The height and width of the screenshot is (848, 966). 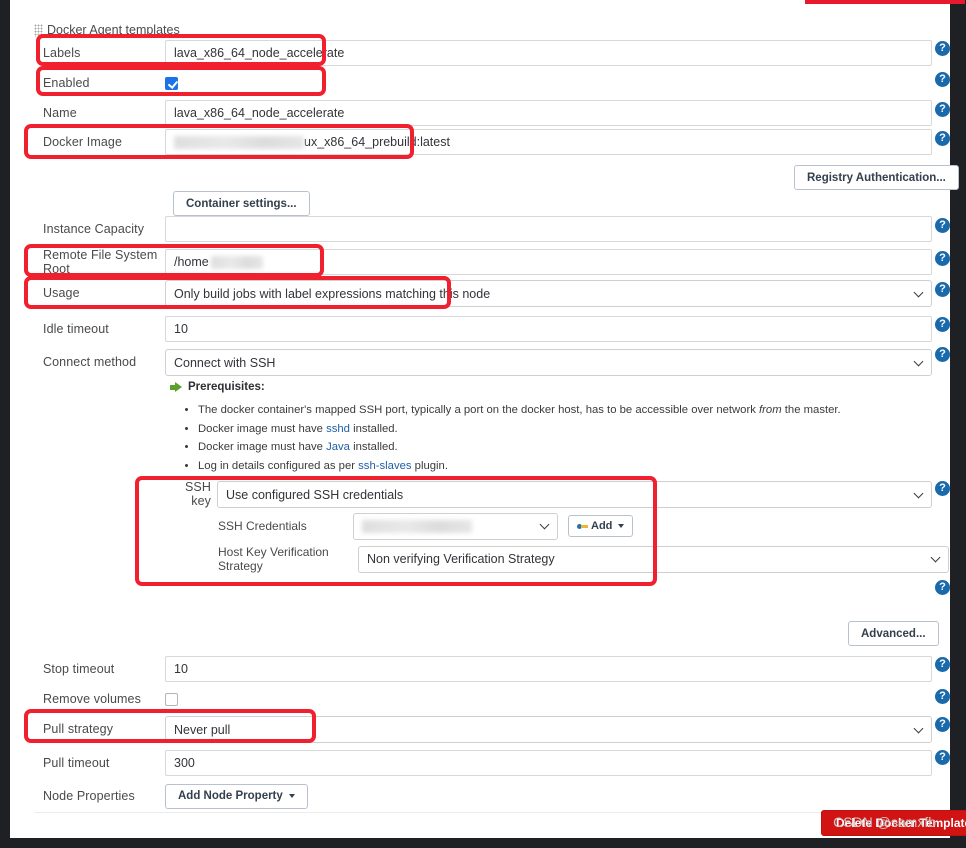 What do you see at coordinates (278, 465) in the screenshot?
I see `prerequisite-text: Log in details configured as per` at bounding box center [278, 465].